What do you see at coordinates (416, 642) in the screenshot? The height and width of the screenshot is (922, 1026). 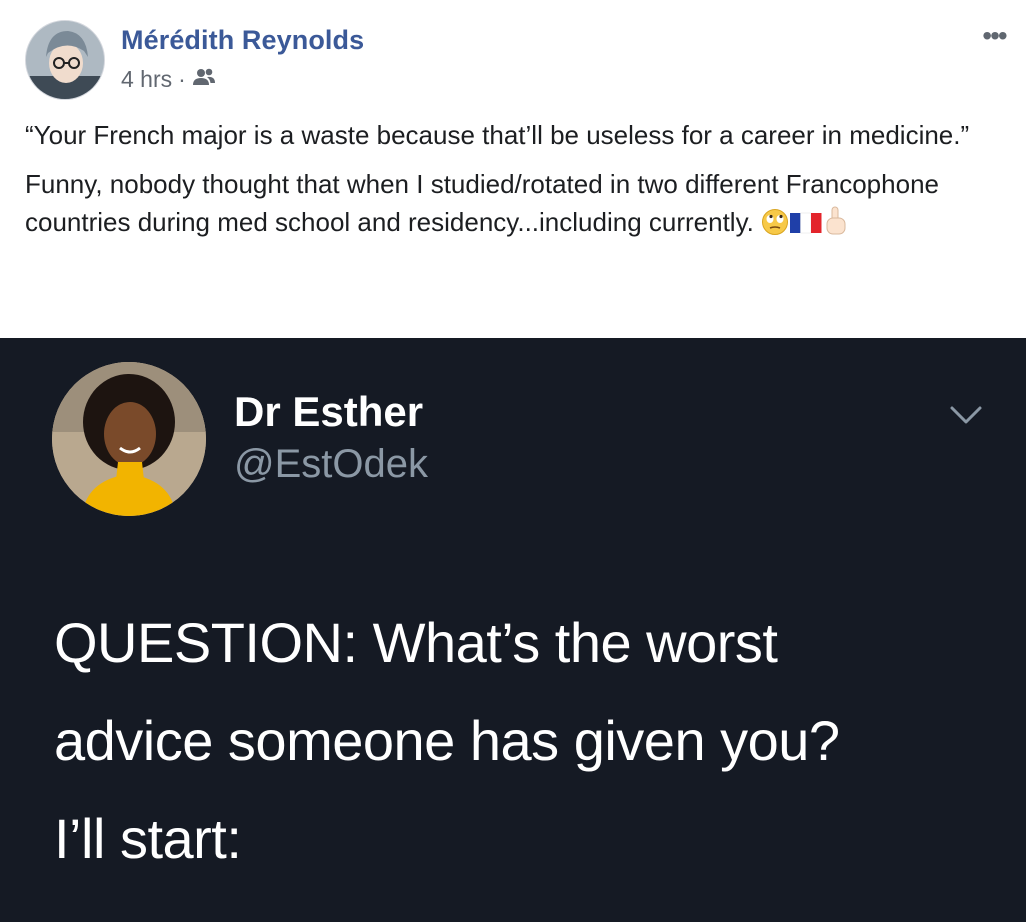 I see `tweet-line: QUESTION: What’s the worst` at bounding box center [416, 642].